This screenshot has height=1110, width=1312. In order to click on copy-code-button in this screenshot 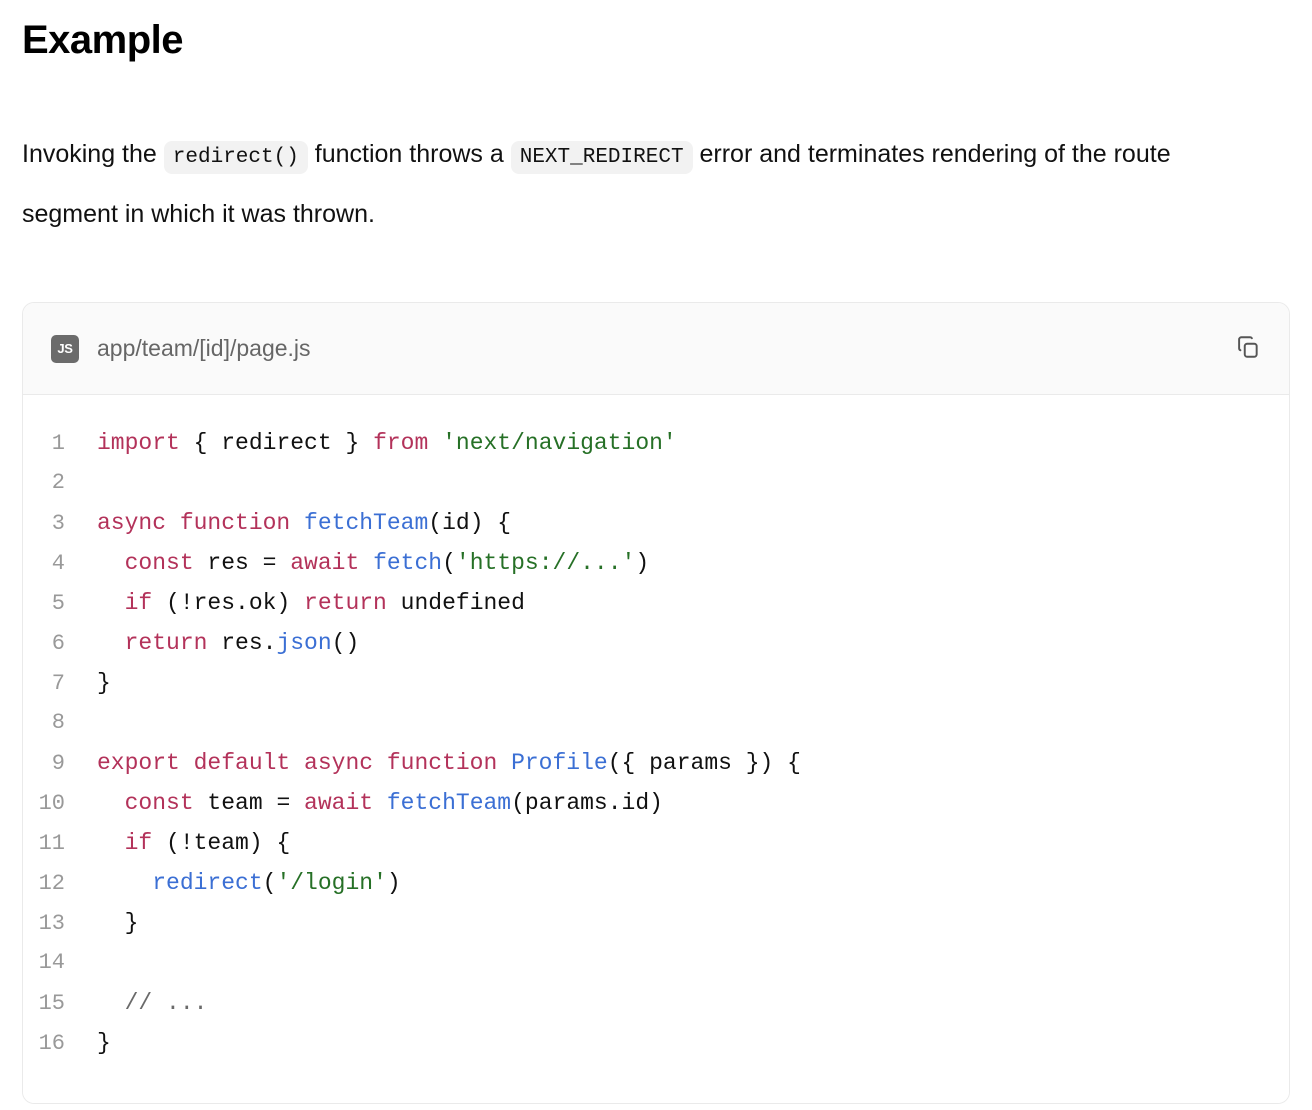, I will do `click(1248, 349)`.